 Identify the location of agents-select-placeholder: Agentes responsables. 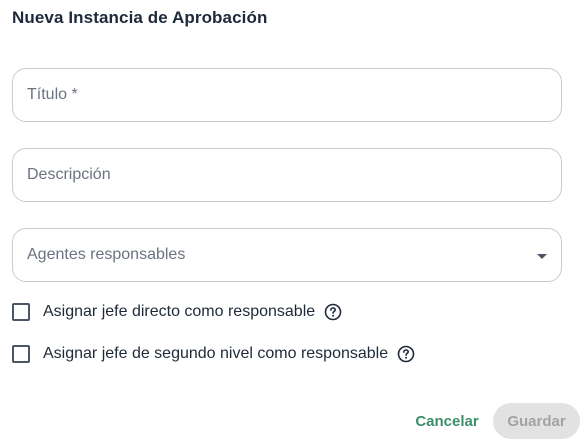
(106, 254).